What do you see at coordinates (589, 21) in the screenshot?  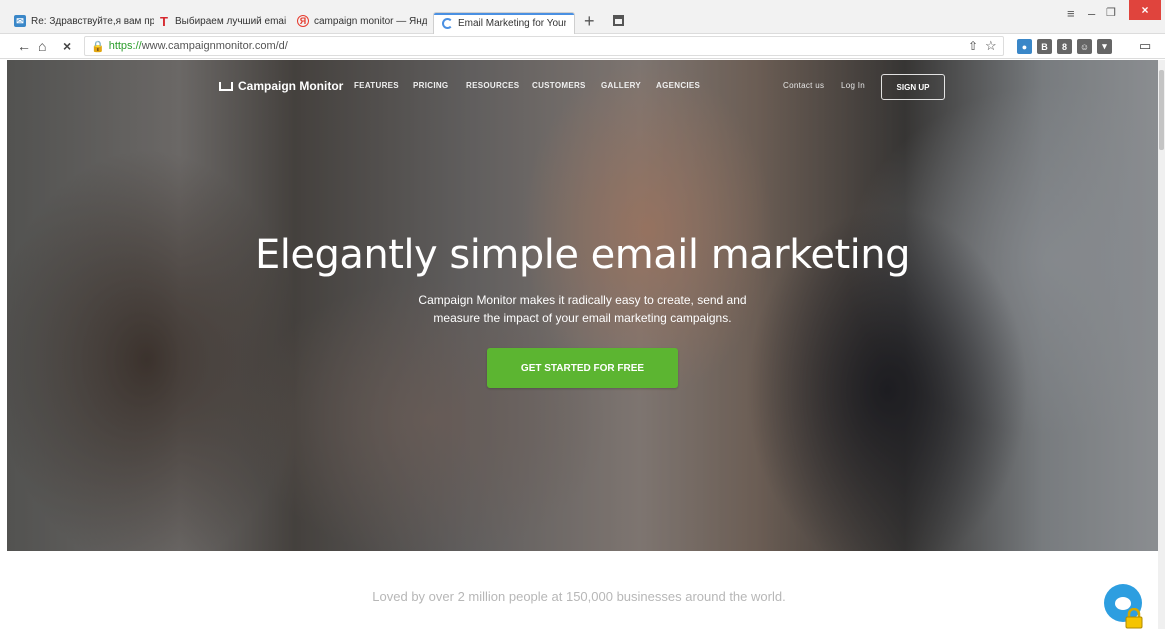 I see `new-tab-button: +` at bounding box center [589, 21].